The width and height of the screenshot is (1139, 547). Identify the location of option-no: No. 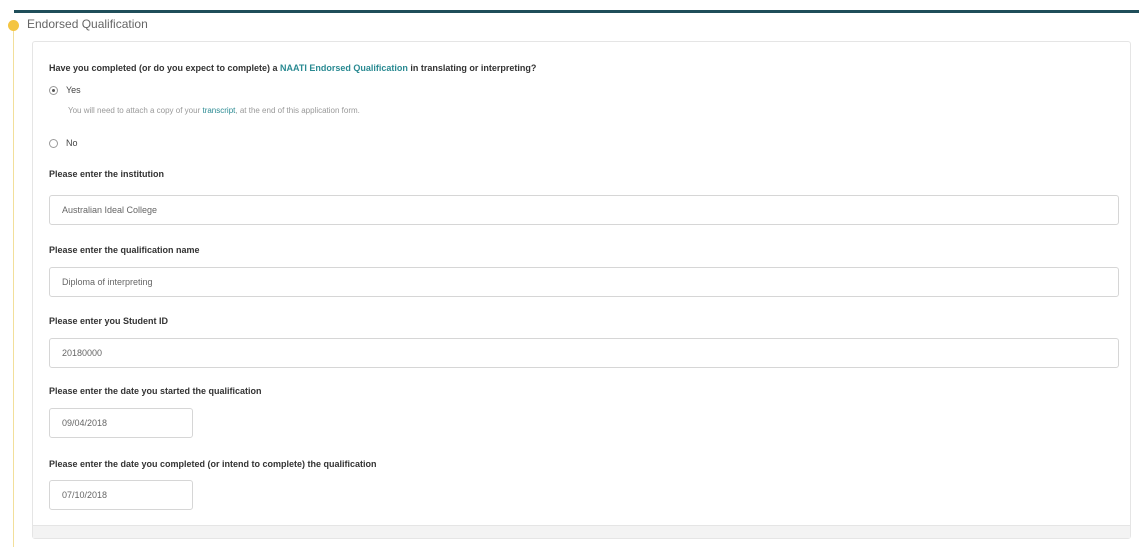
(63, 143).